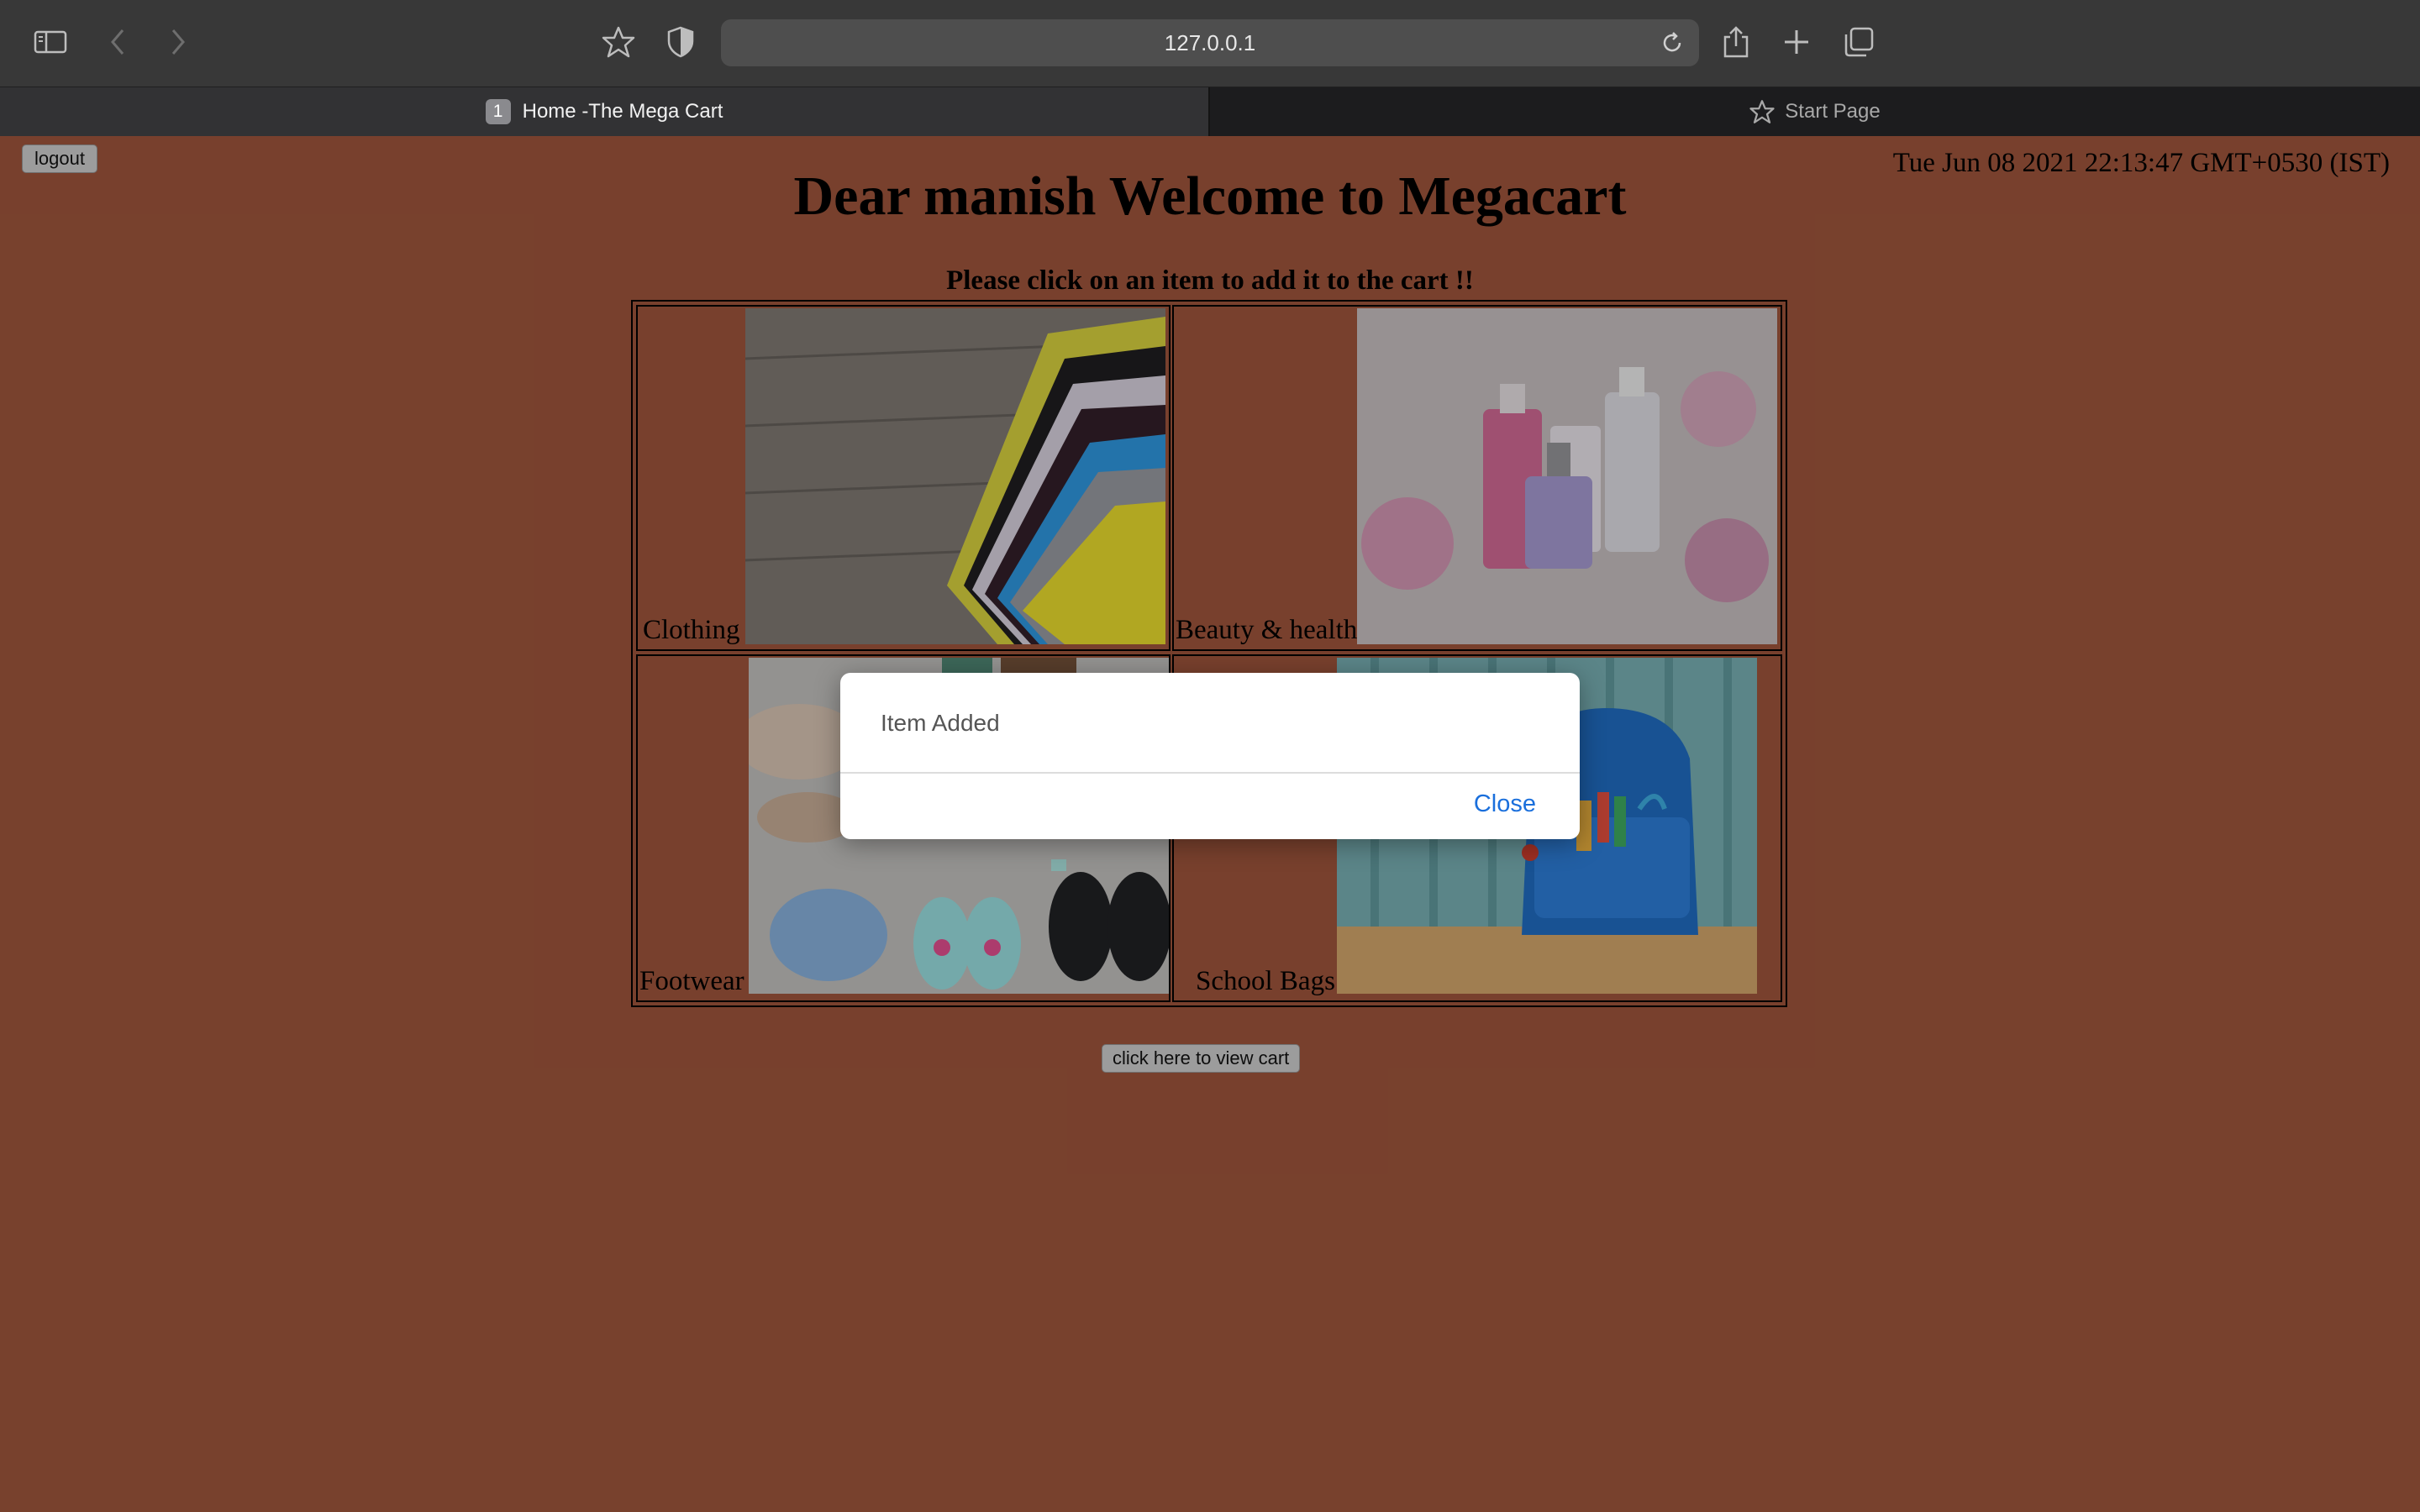 Image resolution: width=2420 pixels, height=1512 pixels. I want to click on privacy-shield-icon, so click(680, 42).